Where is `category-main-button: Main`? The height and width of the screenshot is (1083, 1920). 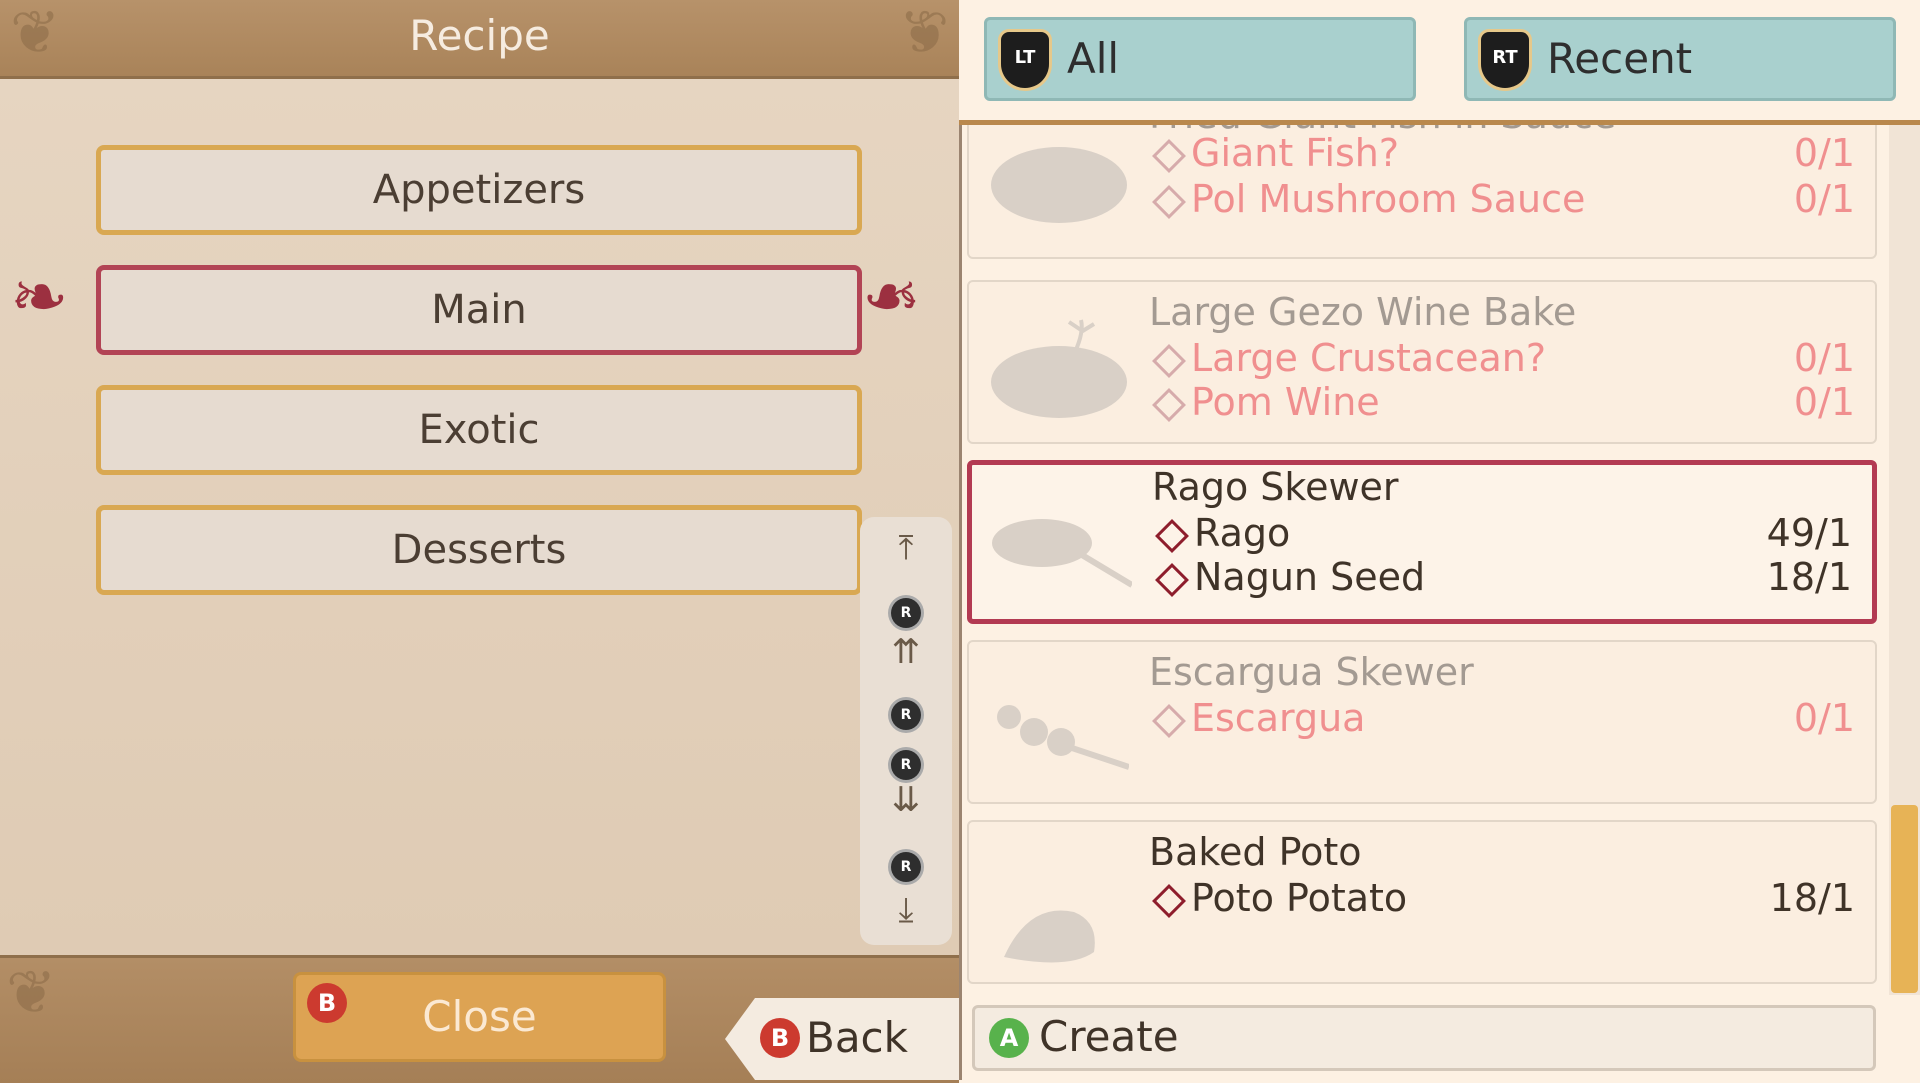
category-main-button: Main is located at coordinates (479, 310).